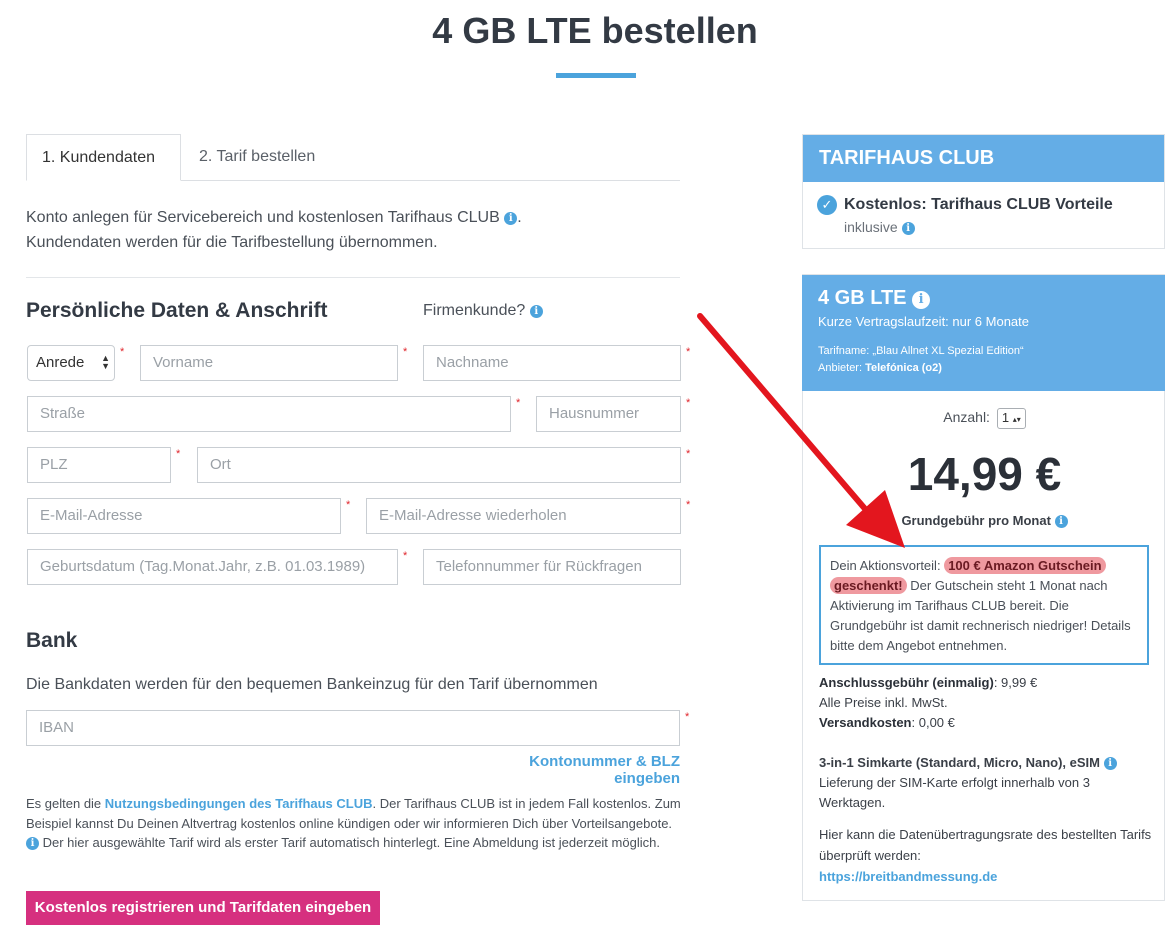 The width and height of the screenshot is (1175, 936). Describe the element at coordinates (353, 277) in the screenshot. I see `divider` at that location.